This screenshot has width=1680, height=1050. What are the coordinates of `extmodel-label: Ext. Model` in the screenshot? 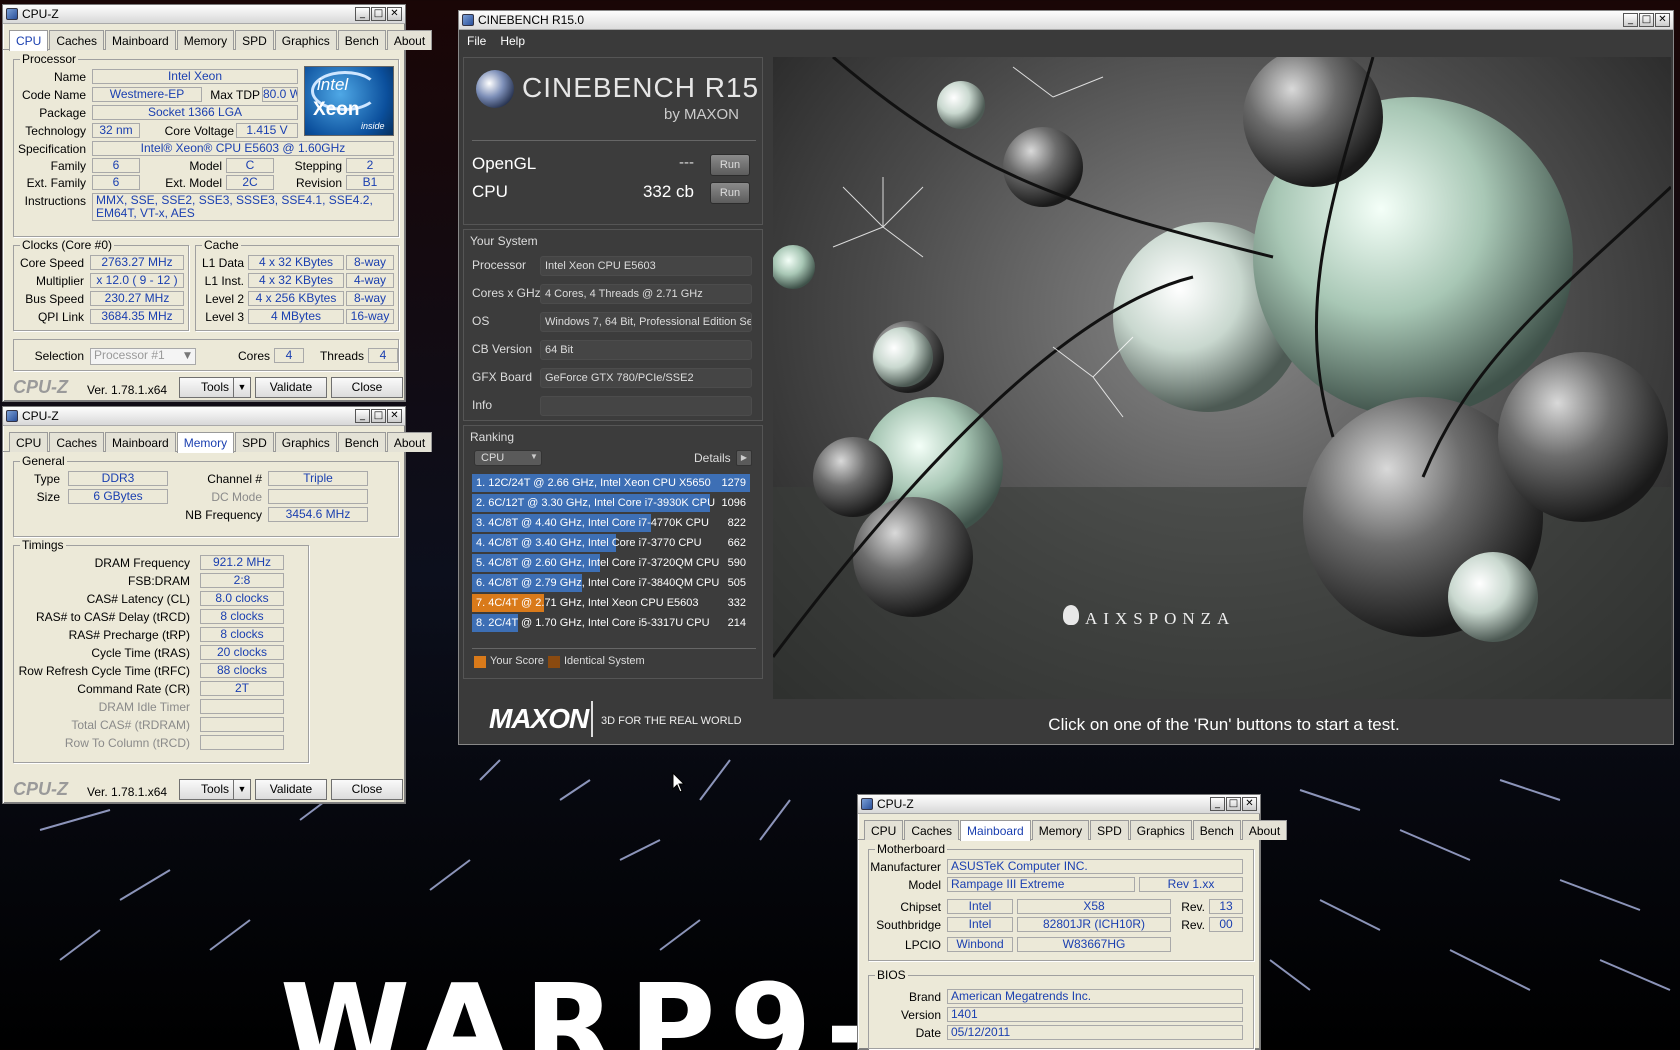 It's located at (193, 183).